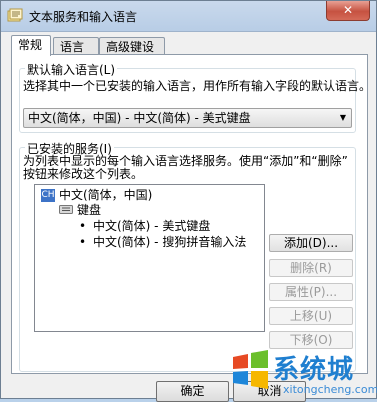 The image size is (377, 402). Describe the element at coordinates (48, 195) in the screenshot. I see `language-badge-icon: CH` at that location.